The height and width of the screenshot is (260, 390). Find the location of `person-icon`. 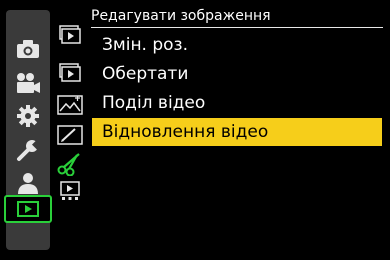

person-icon is located at coordinates (28, 183).